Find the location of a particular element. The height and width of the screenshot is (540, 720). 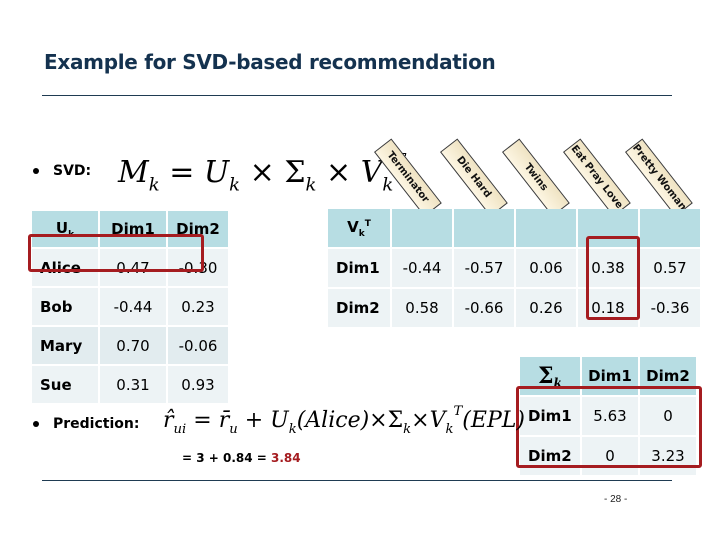

movie-label: Pretty Woman is located at coordinates (659, 177).